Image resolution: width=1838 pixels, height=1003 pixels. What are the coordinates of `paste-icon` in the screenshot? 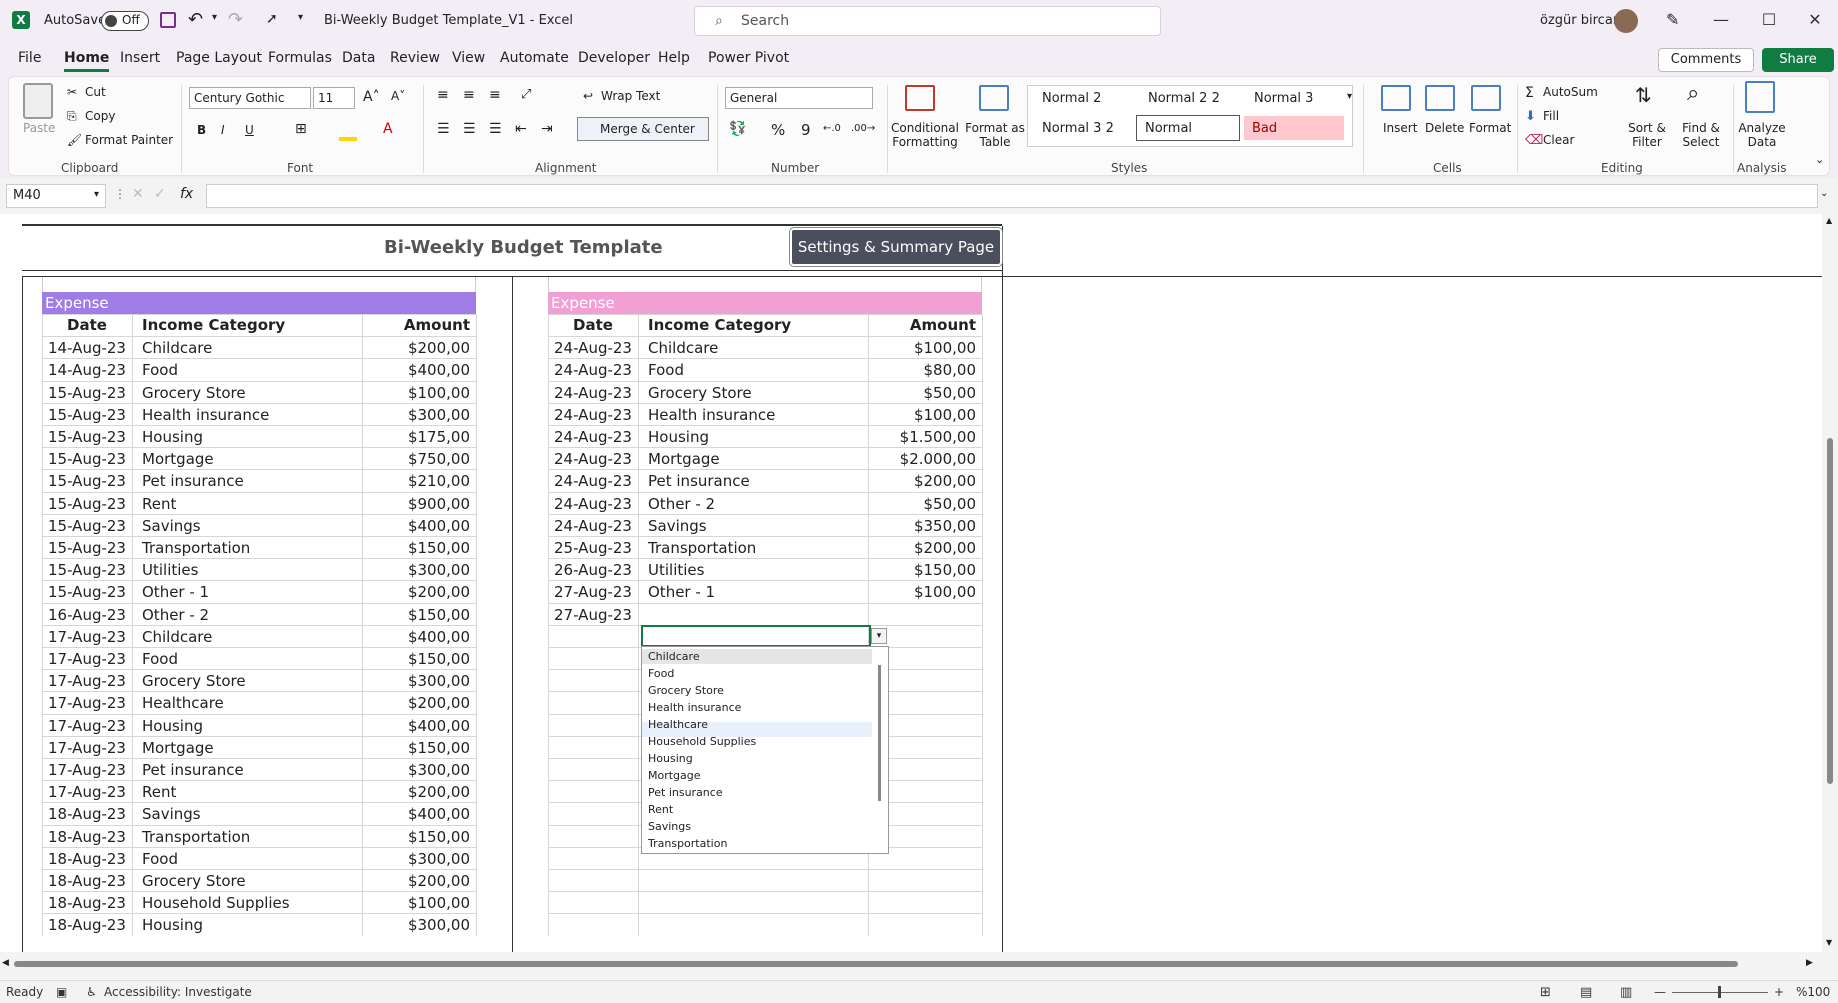 It's located at (38, 101).